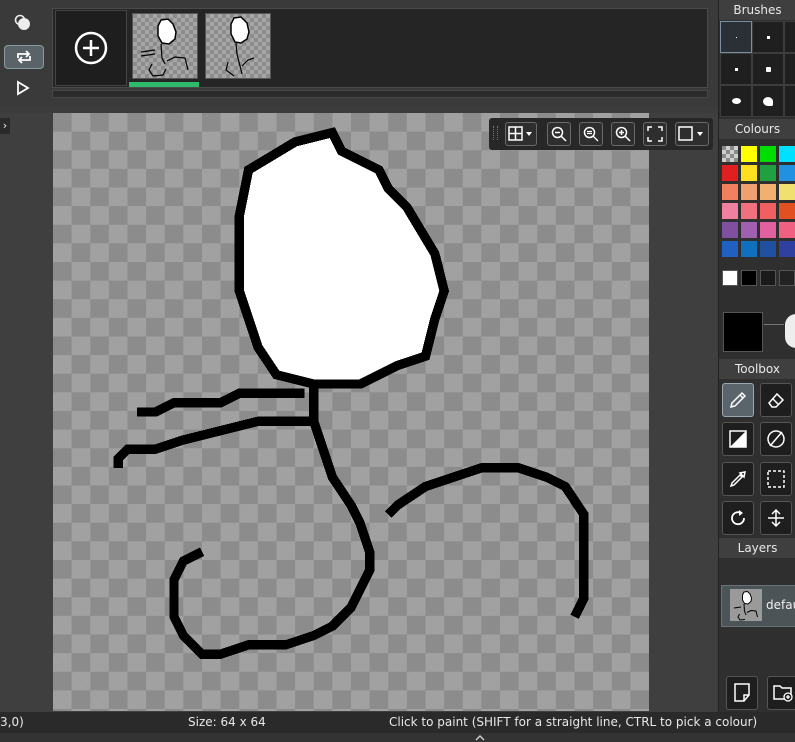 This screenshot has height=742, width=795. I want to click on eraser-tool-button, so click(776, 400).